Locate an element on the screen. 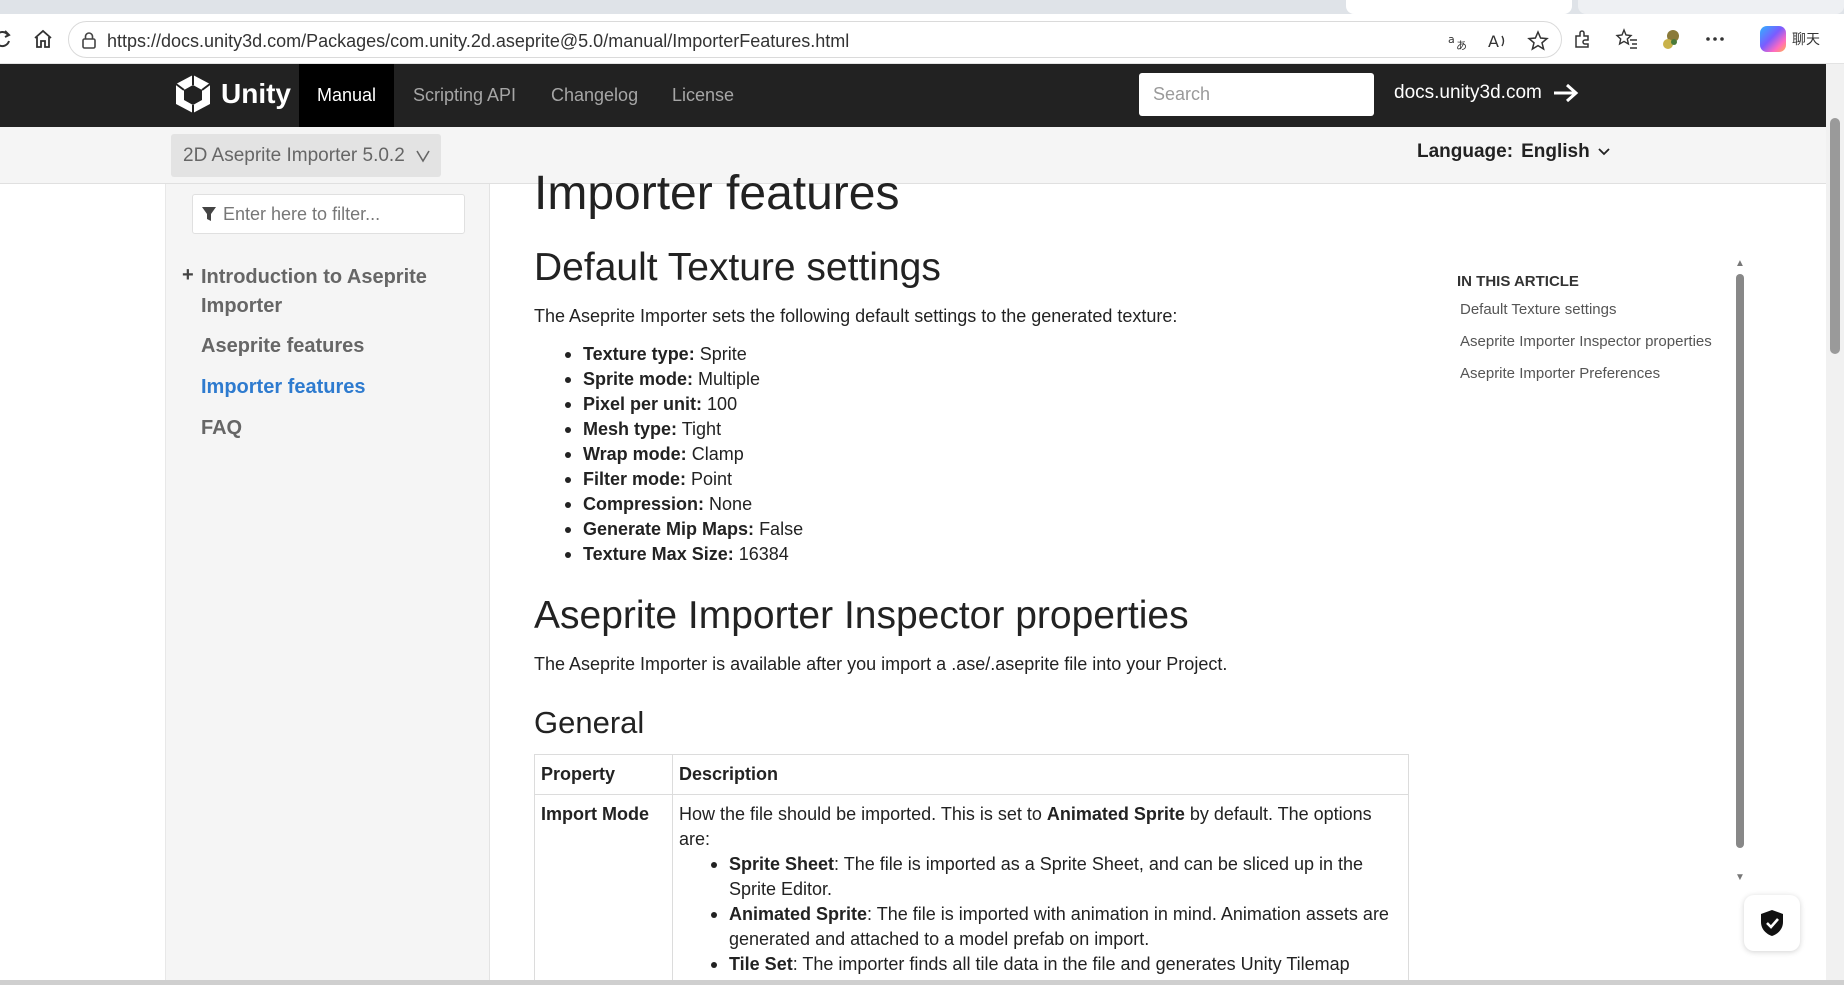  scroll-up-arrow-icon: ▲ is located at coordinates (1740, 263).